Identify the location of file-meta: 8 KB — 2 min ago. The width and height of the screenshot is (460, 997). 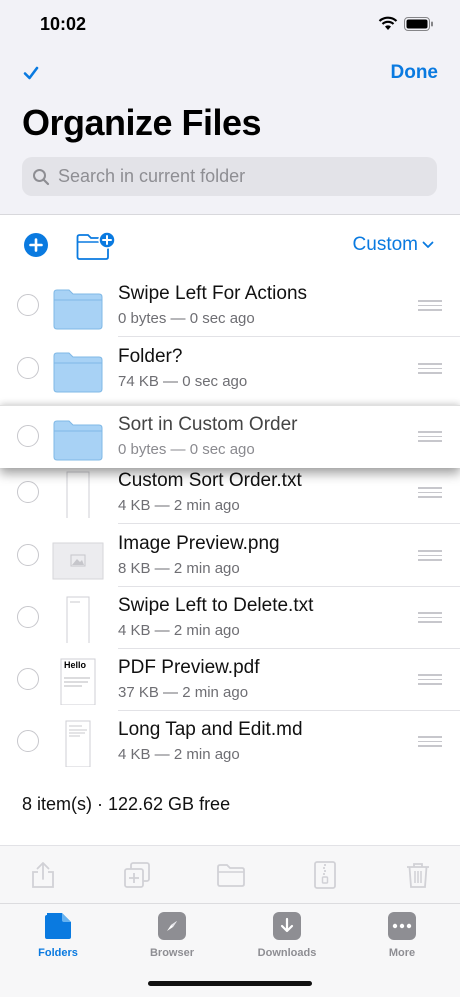
(179, 568).